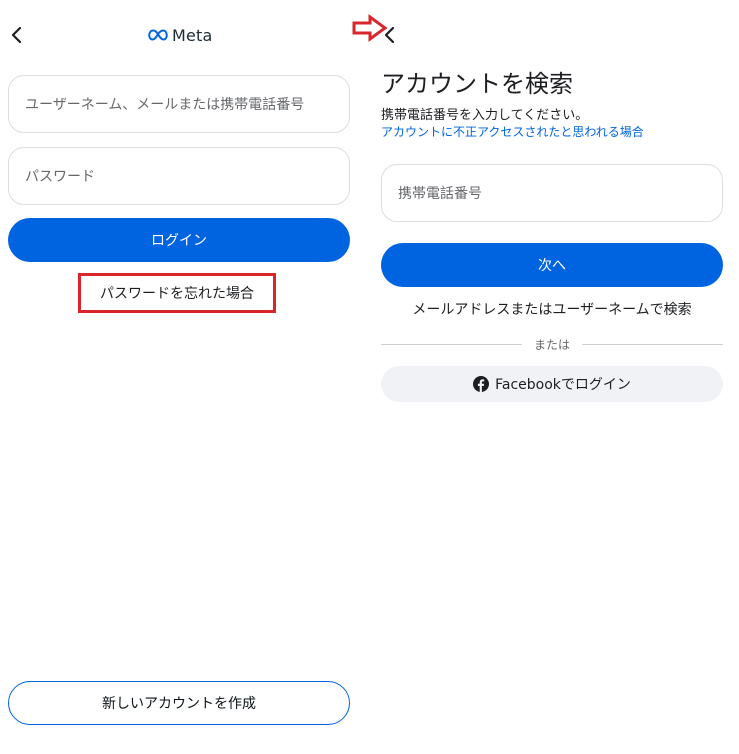 Image resolution: width=739 pixels, height=754 pixels. What do you see at coordinates (390, 35) in the screenshot?
I see `back-icon-right` at bounding box center [390, 35].